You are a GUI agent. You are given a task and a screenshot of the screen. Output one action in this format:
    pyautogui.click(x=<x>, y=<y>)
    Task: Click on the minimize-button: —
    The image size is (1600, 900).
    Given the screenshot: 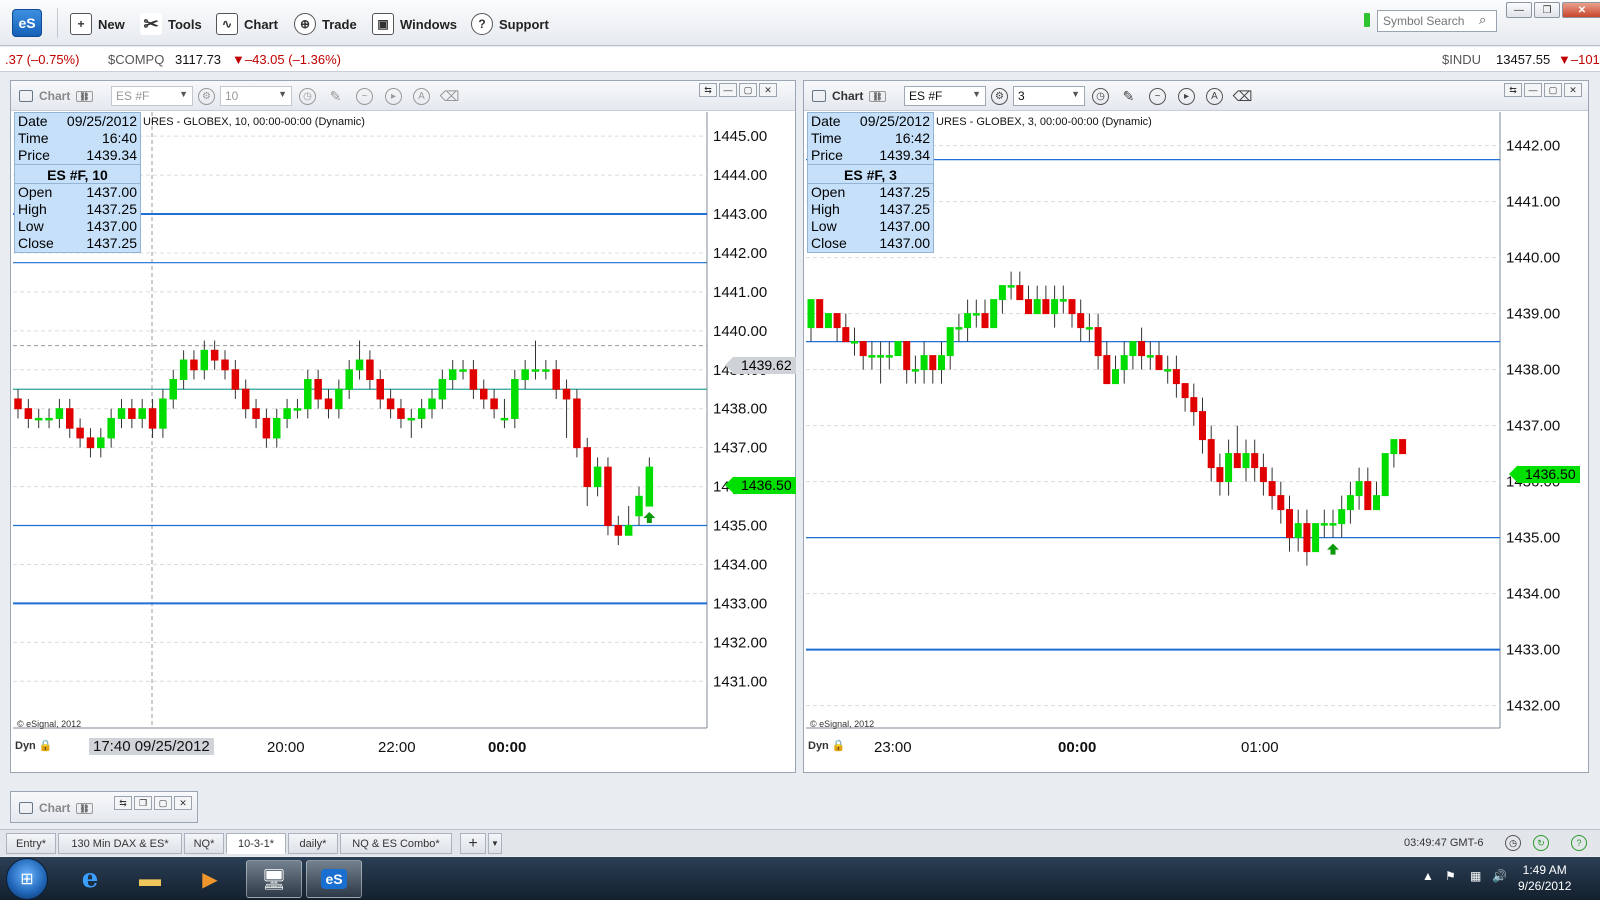 What is the action you would take?
    pyautogui.click(x=1519, y=10)
    